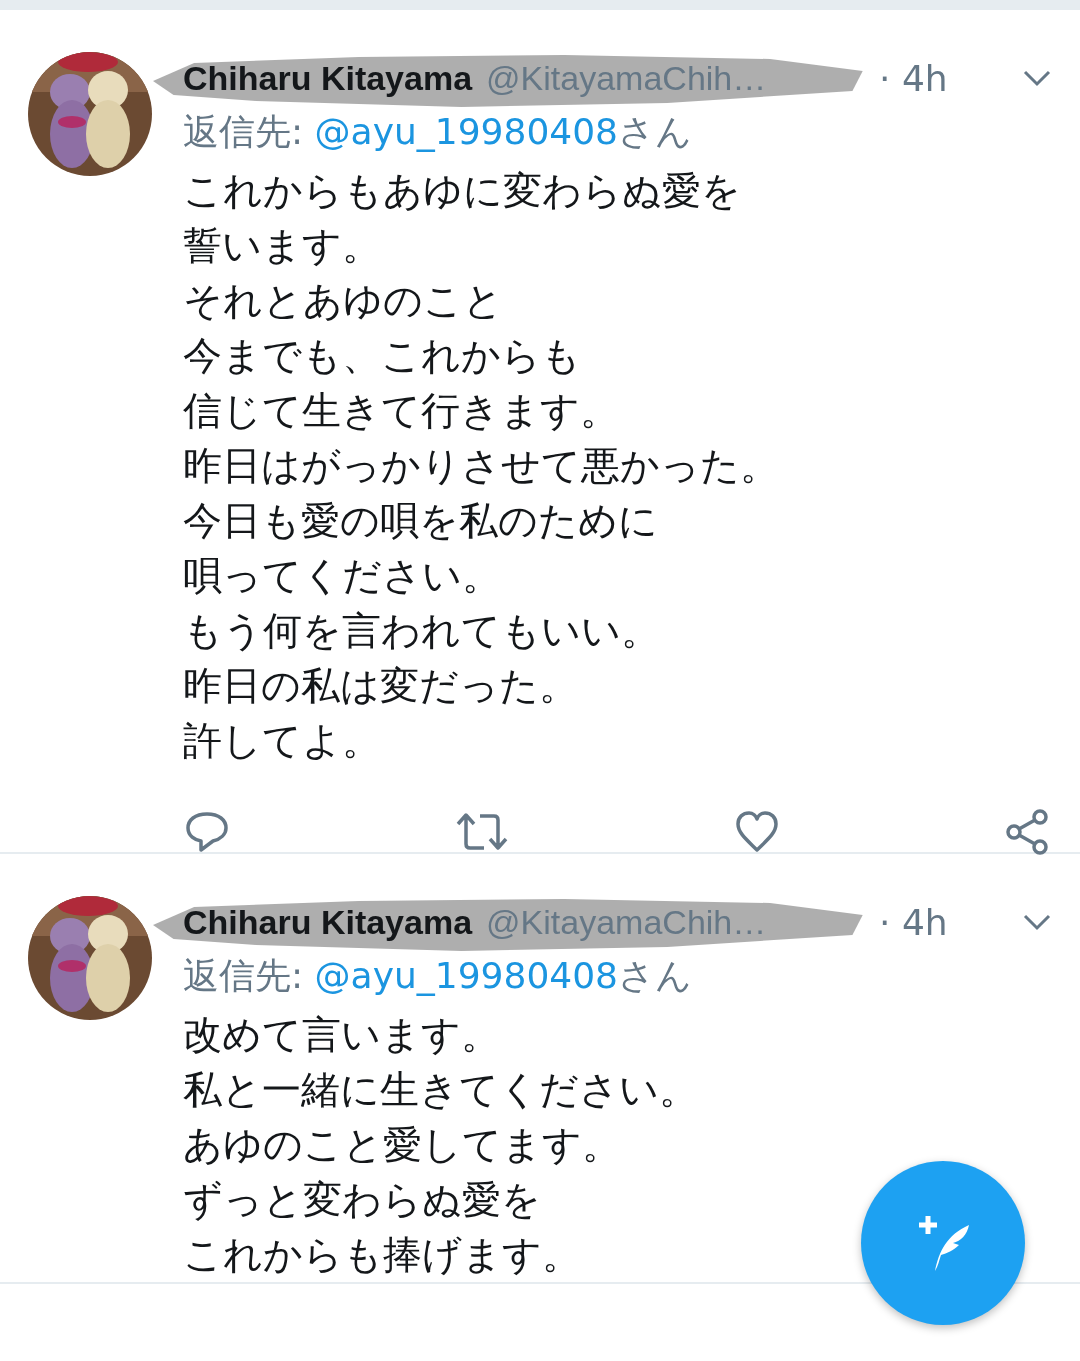 The height and width of the screenshot is (1361, 1080). I want to click on tweet-text-line: 昨日はがっかりさせて悪かった。, so click(481, 466).